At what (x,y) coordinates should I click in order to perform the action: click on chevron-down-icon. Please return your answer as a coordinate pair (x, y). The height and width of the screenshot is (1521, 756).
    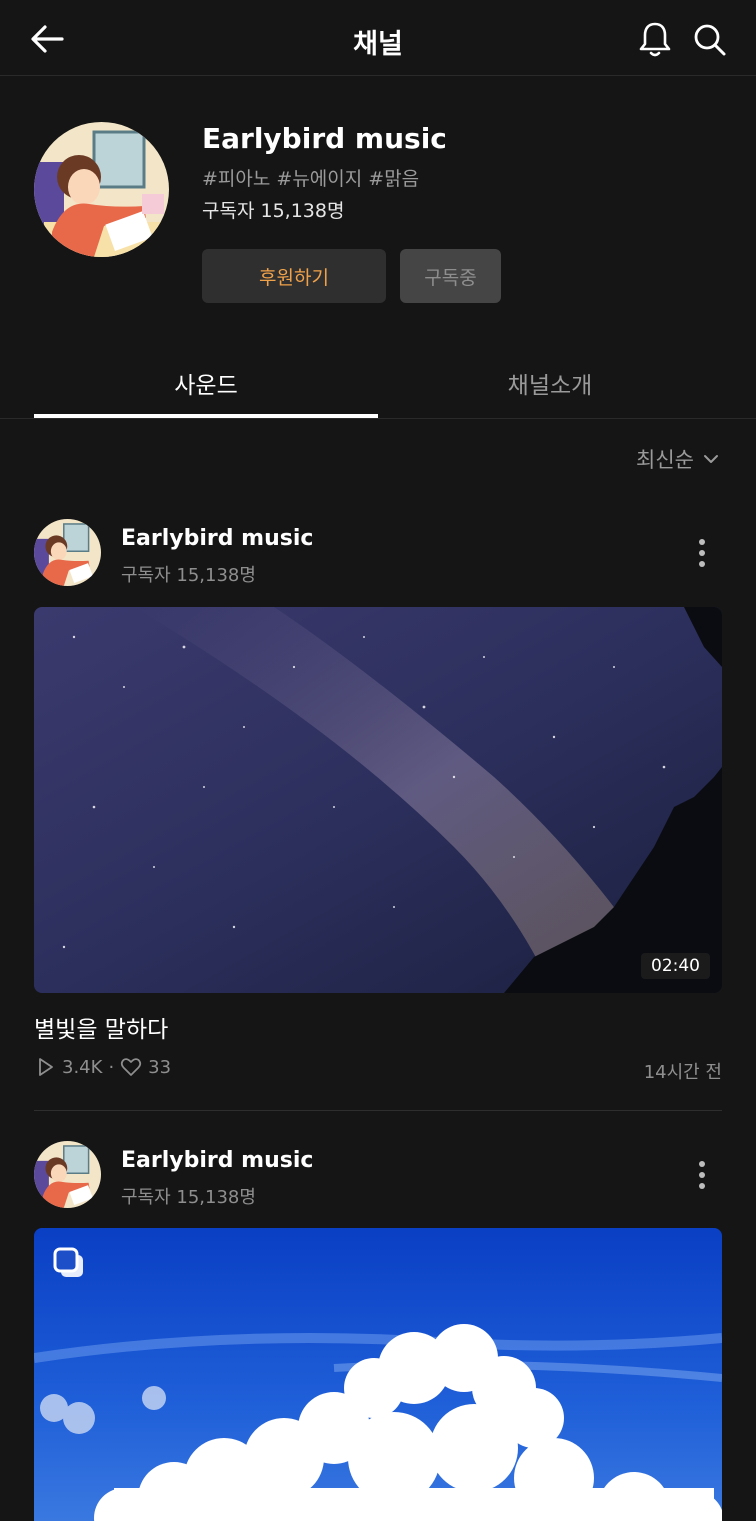
    Looking at the image, I should click on (711, 459).